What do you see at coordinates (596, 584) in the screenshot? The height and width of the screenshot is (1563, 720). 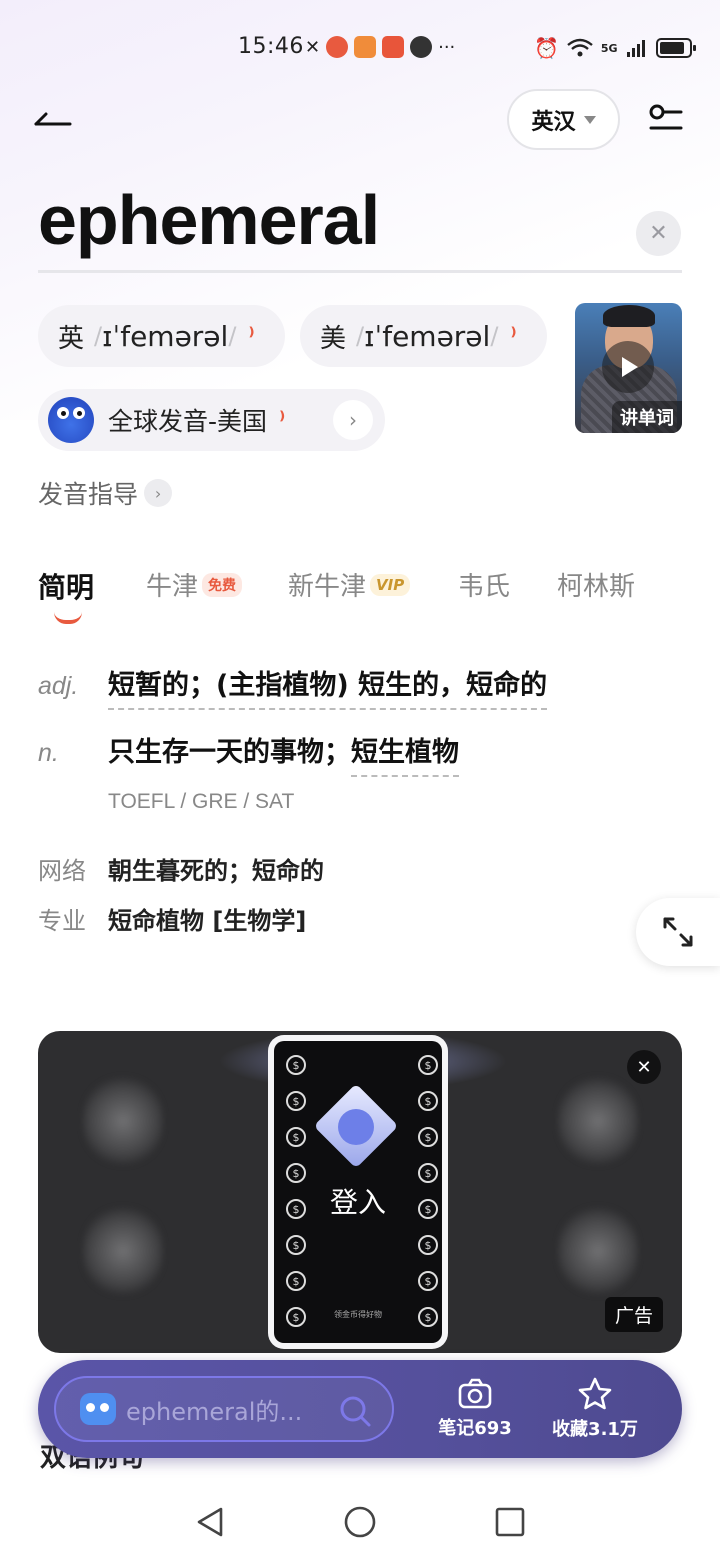 I see `tab-collins: 柯林斯` at bounding box center [596, 584].